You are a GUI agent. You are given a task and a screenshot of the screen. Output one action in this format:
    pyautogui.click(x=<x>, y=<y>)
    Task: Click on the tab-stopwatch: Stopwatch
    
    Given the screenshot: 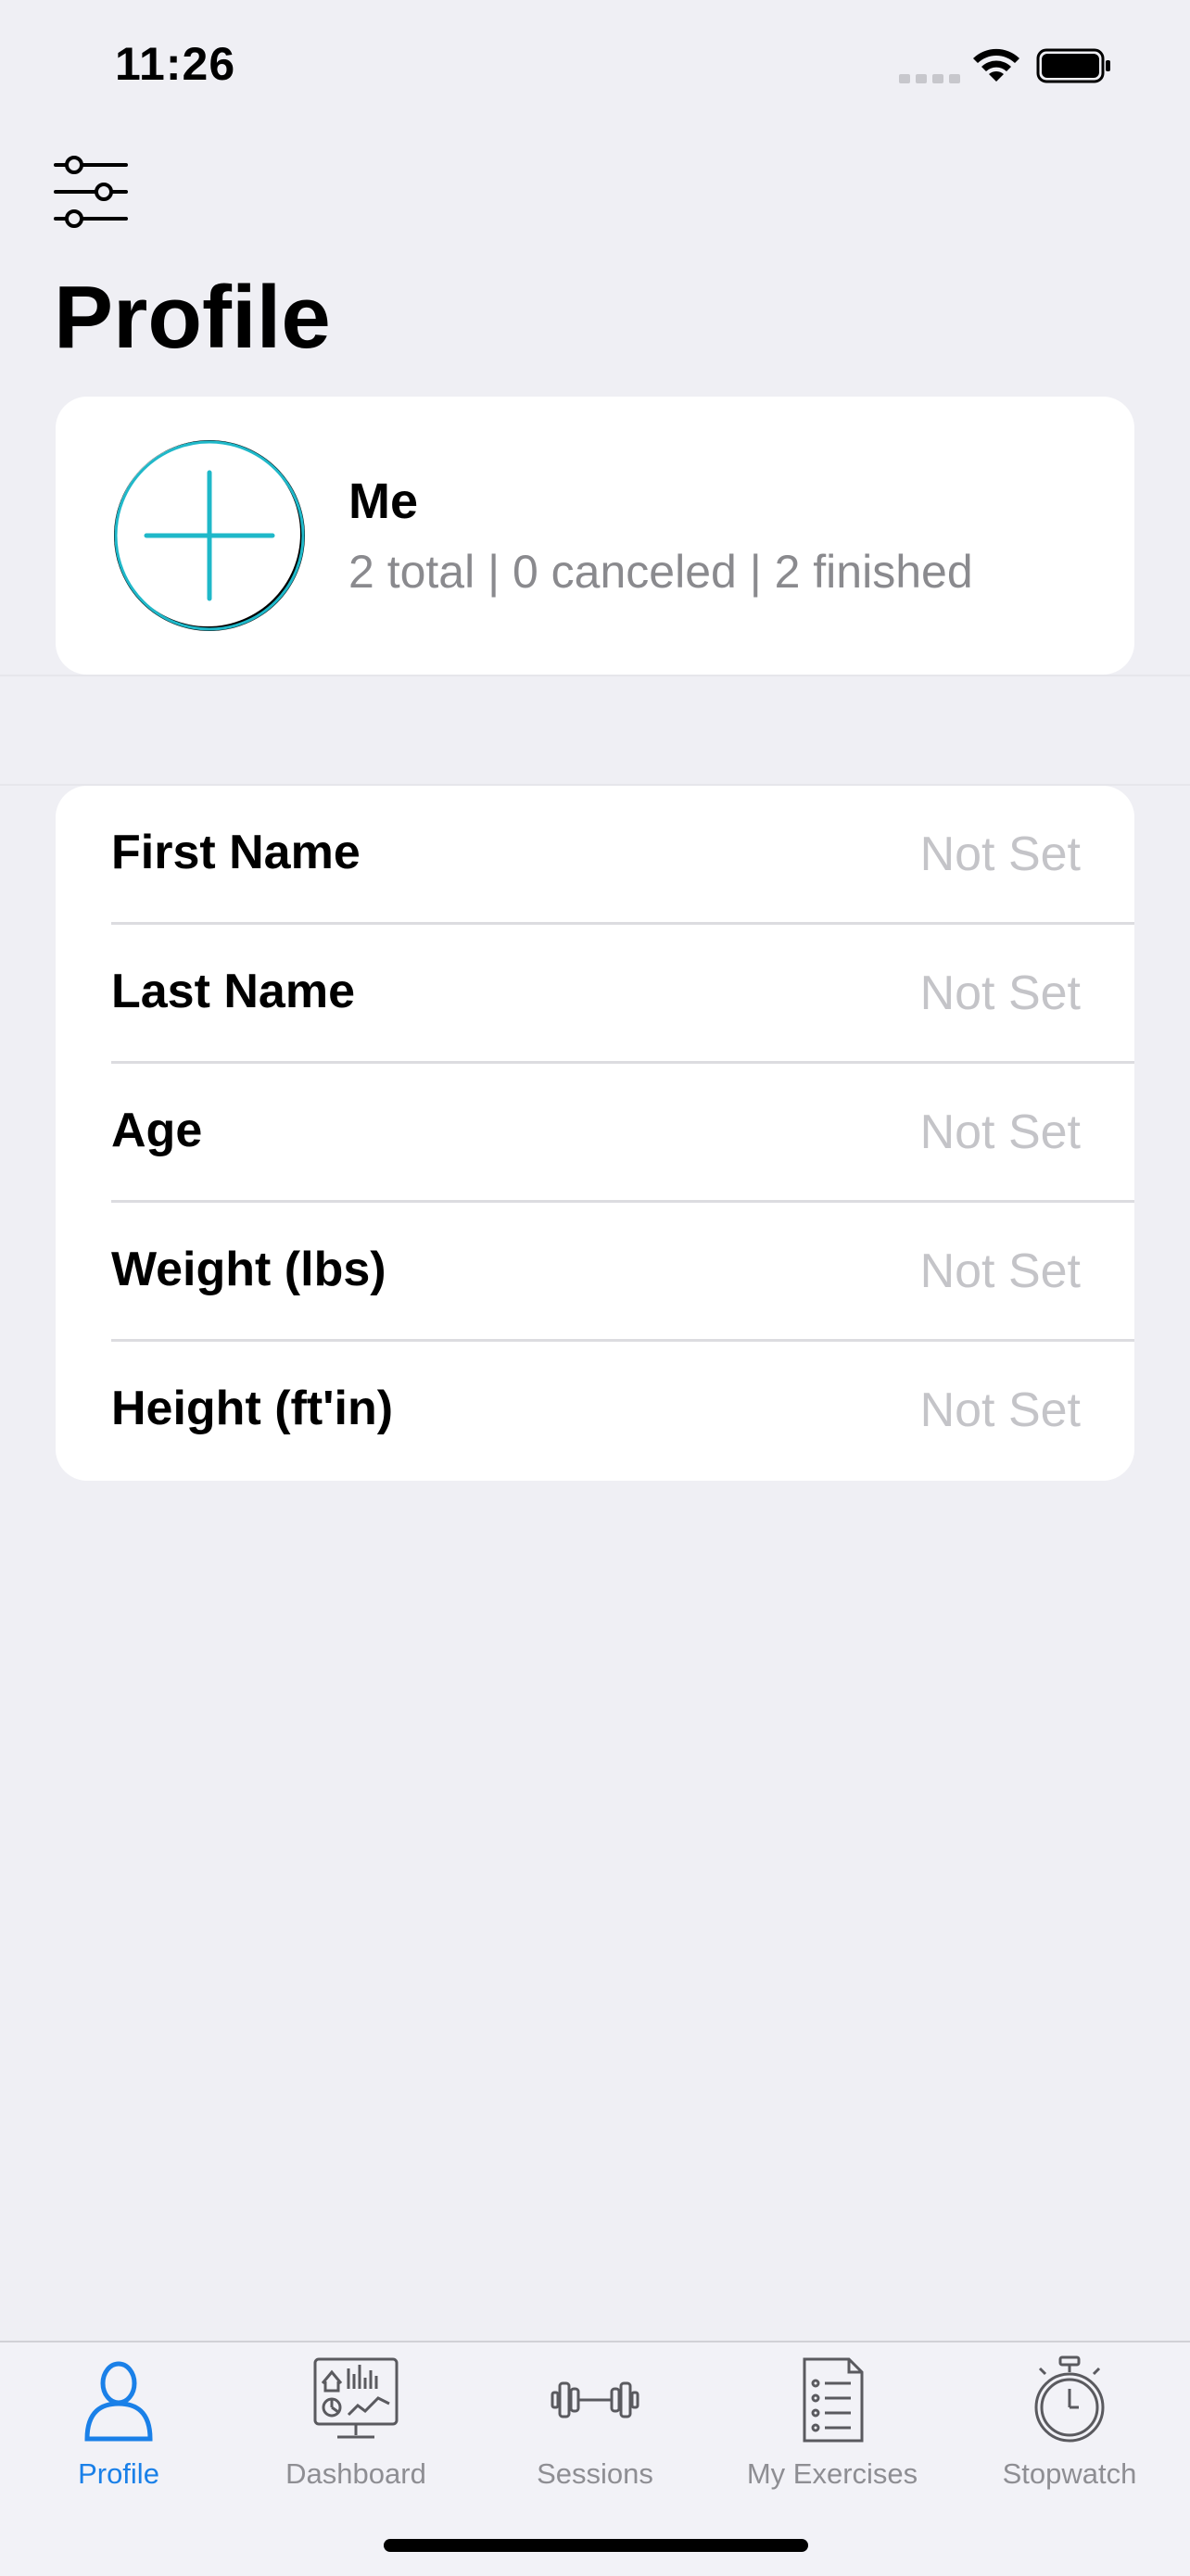 What is the action you would take?
    pyautogui.click(x=1069, y=2421)
    